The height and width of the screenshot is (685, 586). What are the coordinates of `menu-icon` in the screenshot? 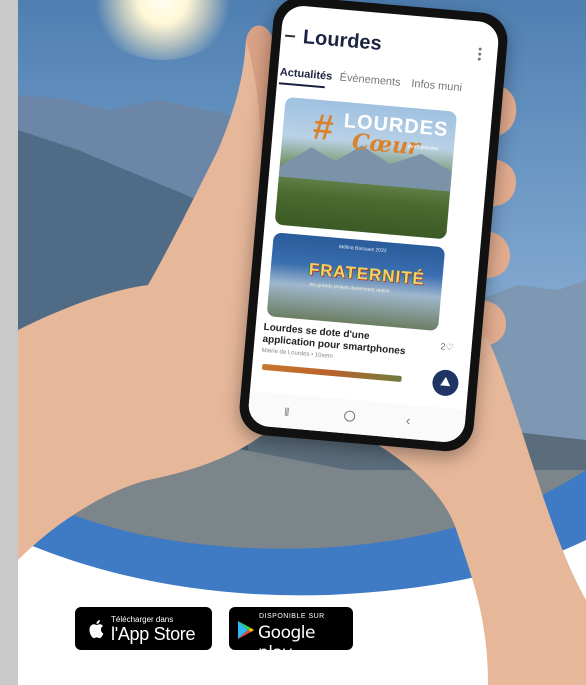 It's located at (290, 36).